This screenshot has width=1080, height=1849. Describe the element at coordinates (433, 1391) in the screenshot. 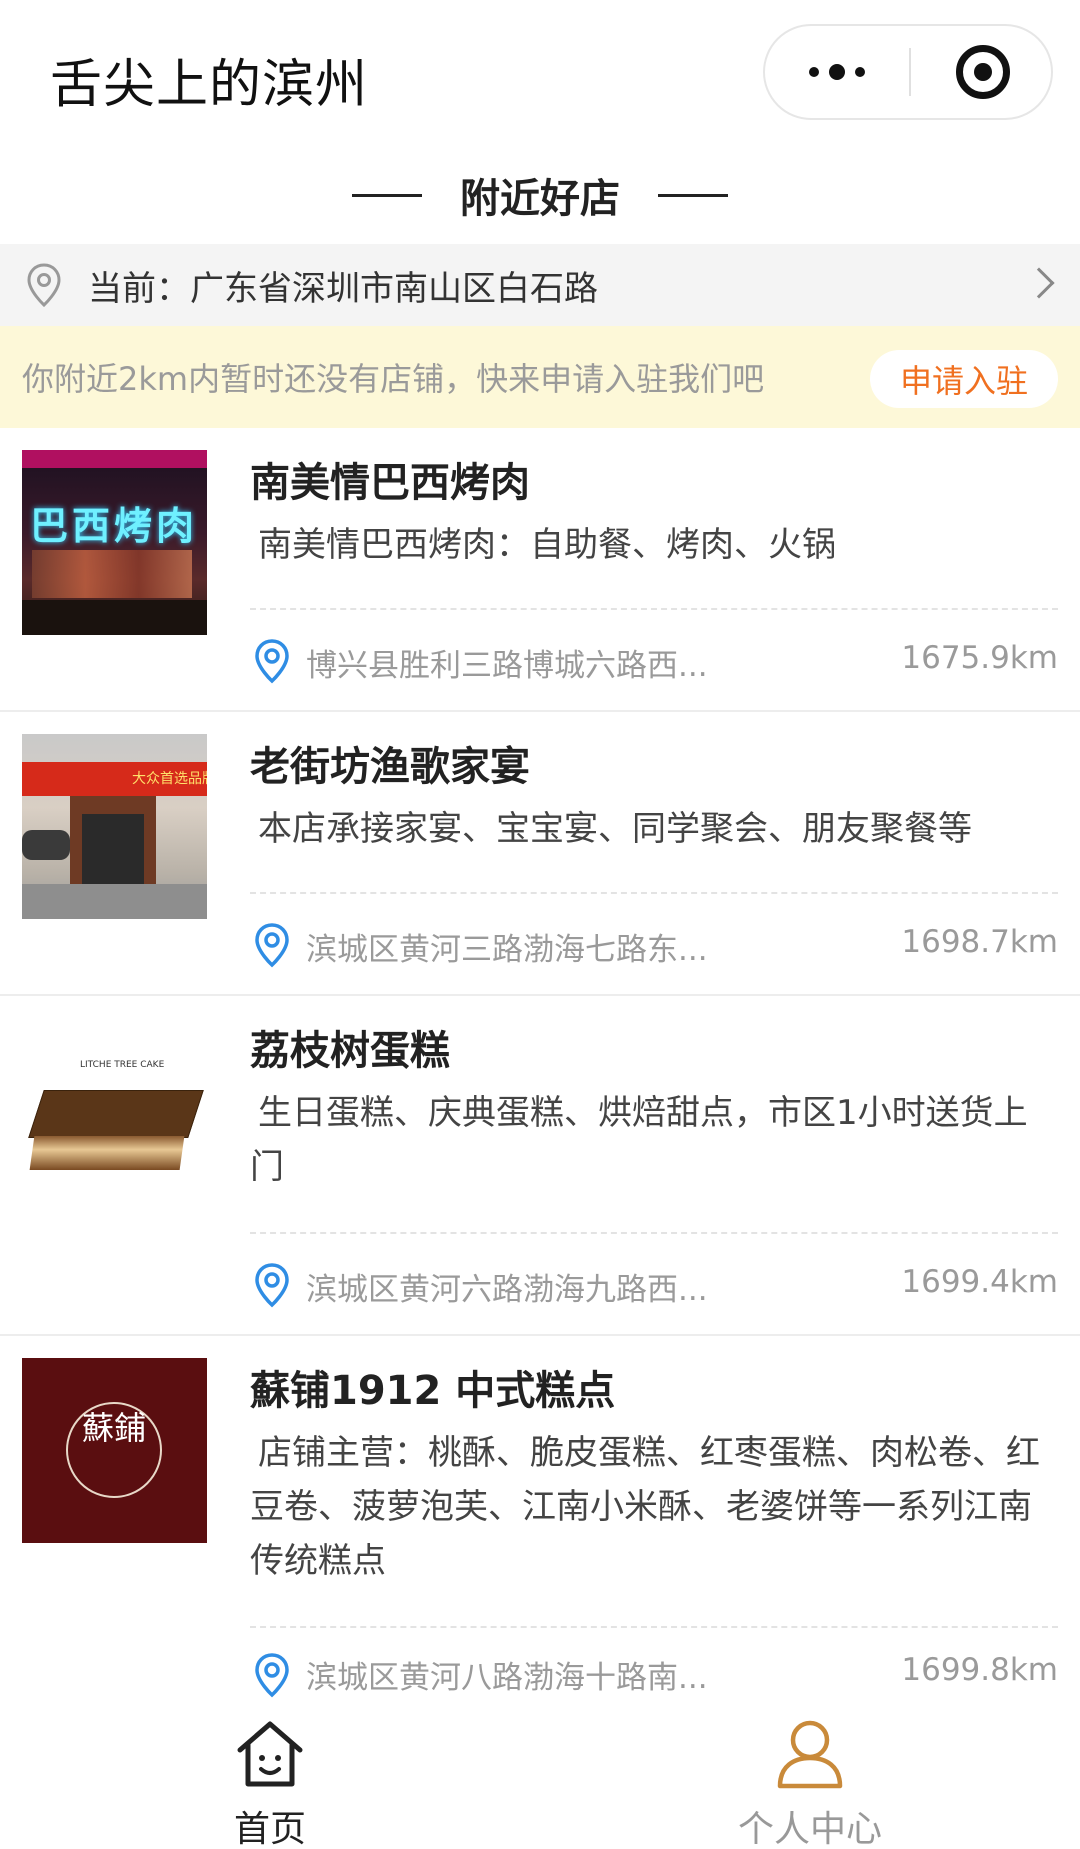

I see `store-name: 蘇铺1912 中式糕点` at that location.